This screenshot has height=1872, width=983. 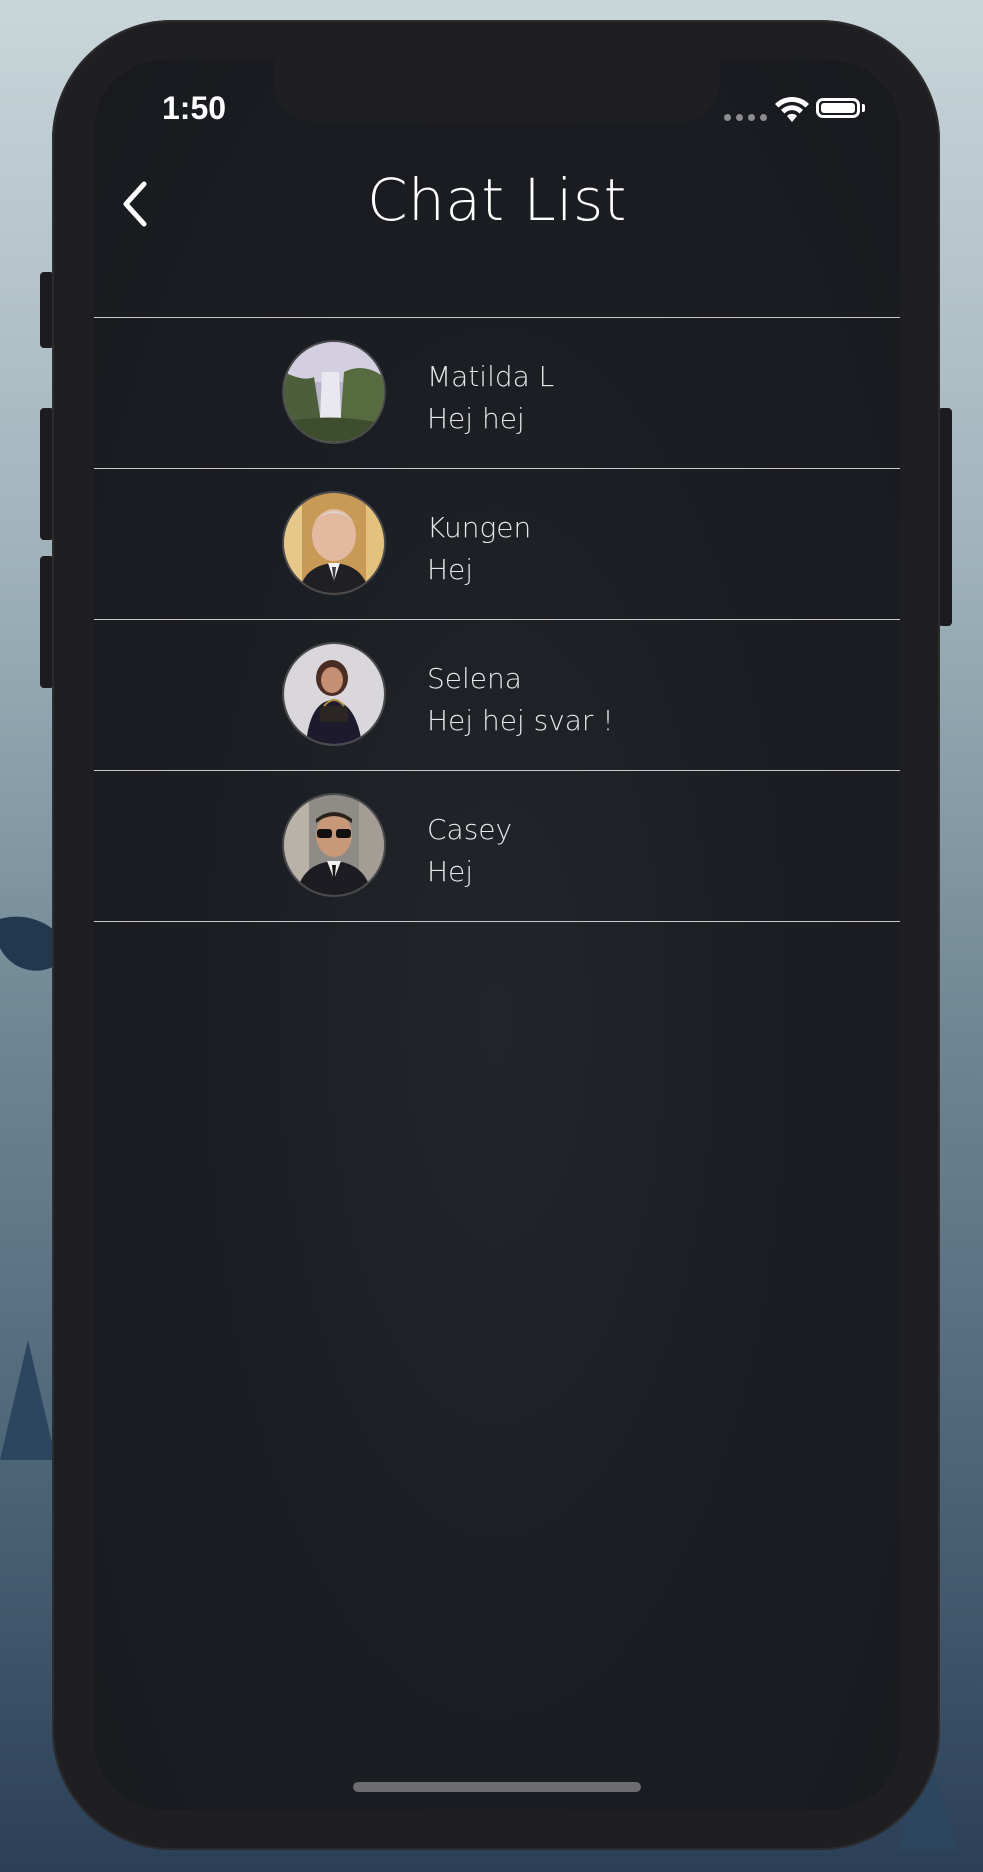 I want to click on home-indicator, so click(x=497, y=1787).